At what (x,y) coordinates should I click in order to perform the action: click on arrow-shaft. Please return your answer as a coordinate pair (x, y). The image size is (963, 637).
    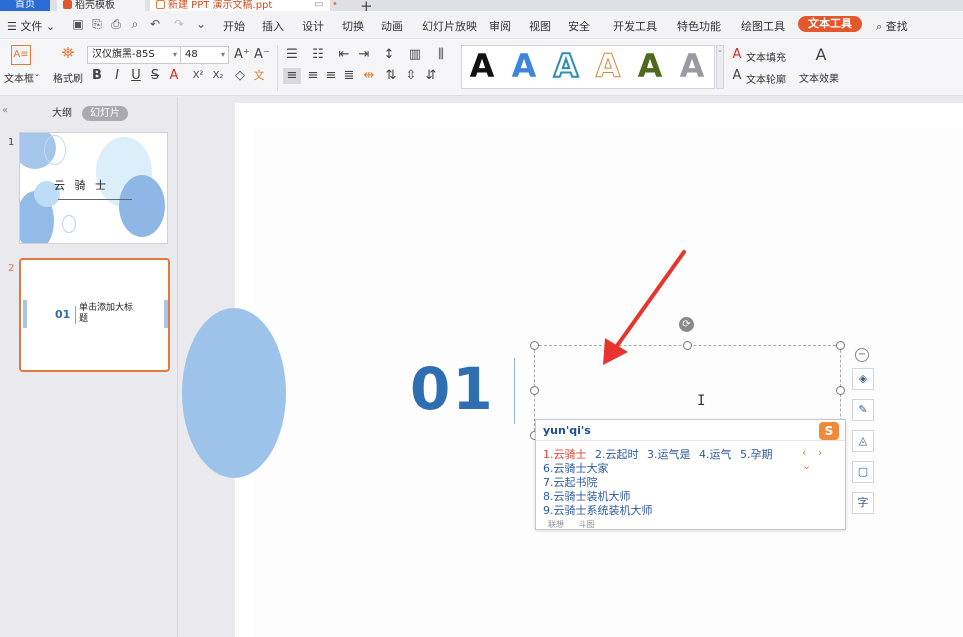
    Looking at the image, I should click on (649, 301).